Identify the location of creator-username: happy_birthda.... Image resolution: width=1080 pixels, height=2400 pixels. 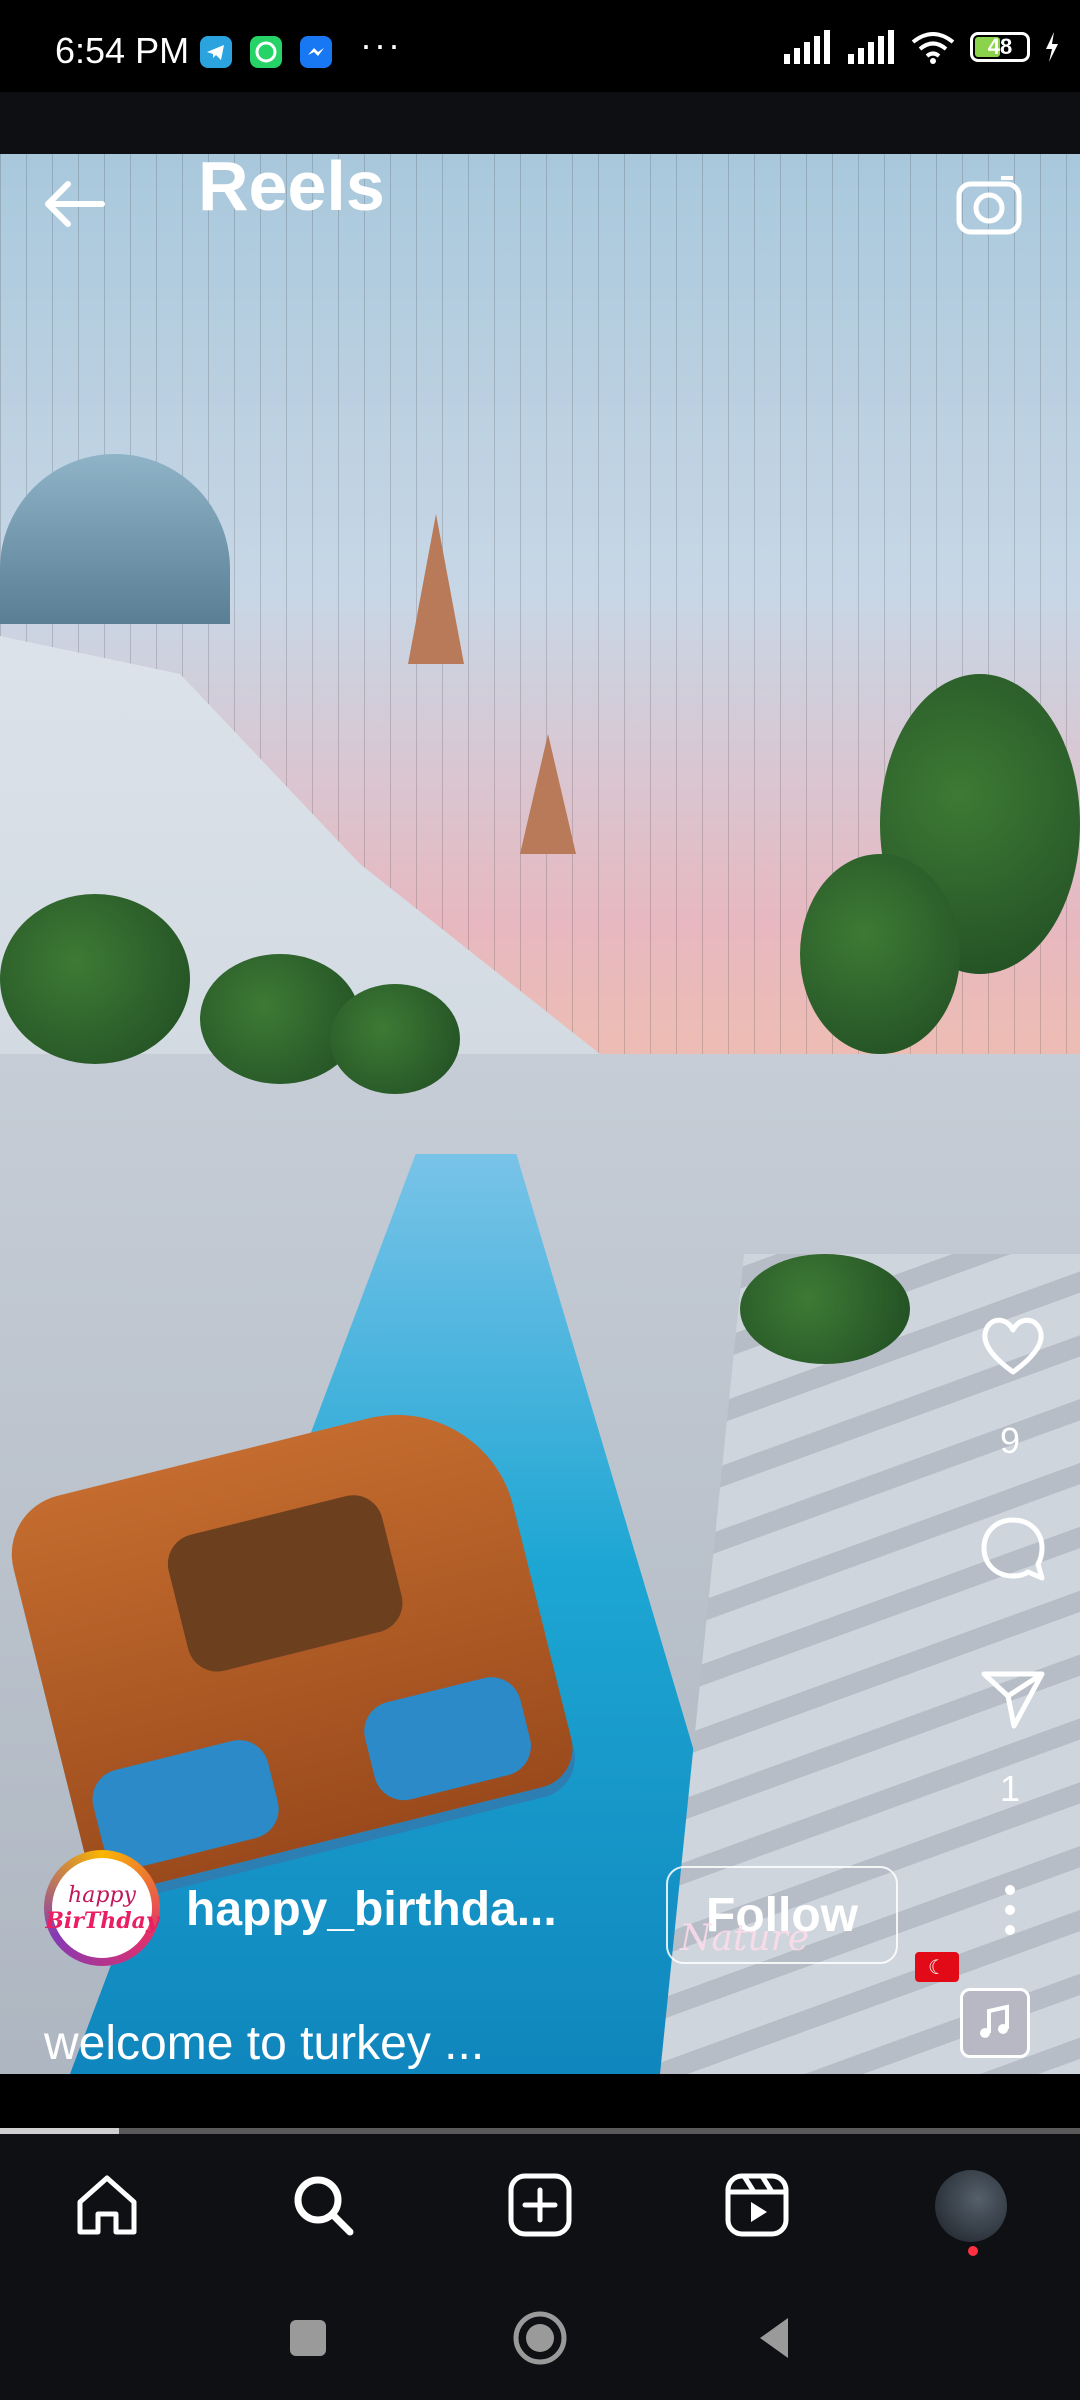
(371, 1909).